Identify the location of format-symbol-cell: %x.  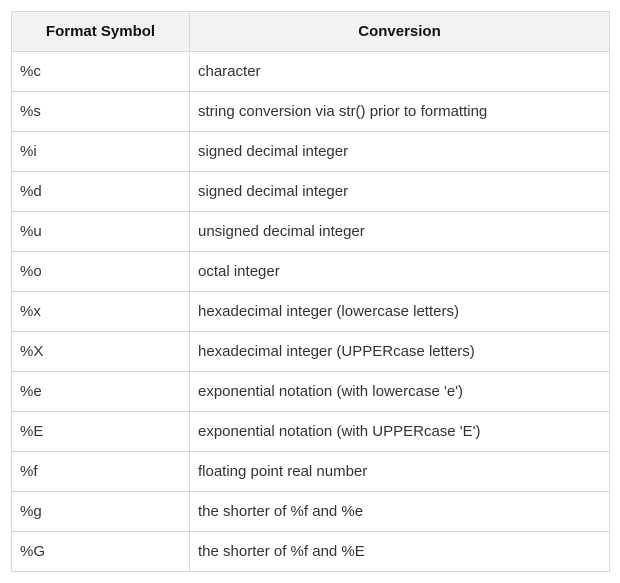
(100, 311).